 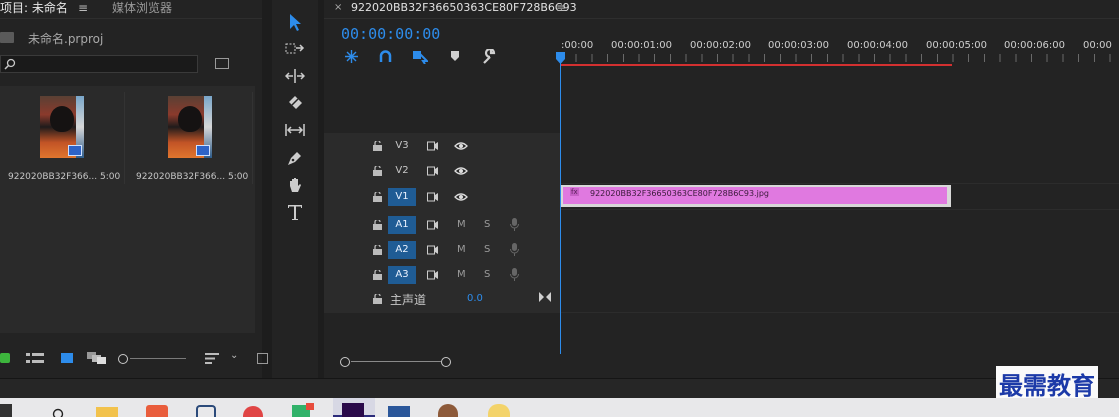 I want to click on windows-start-icon, so click(x=6, y=410).